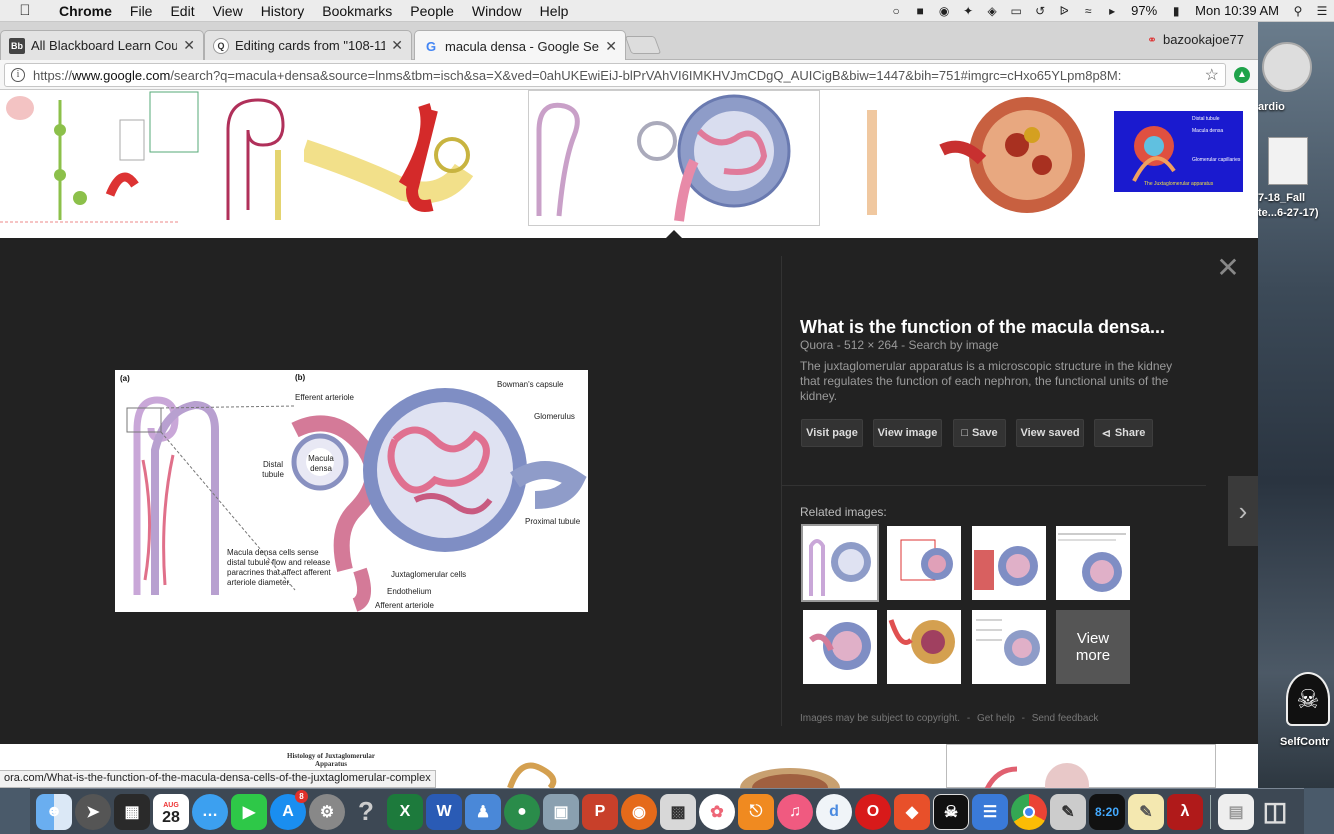  Describe the element at coordinates (93, 811) in the screenshot. I see `launchpad-rocket-icon: ➤` at that location.